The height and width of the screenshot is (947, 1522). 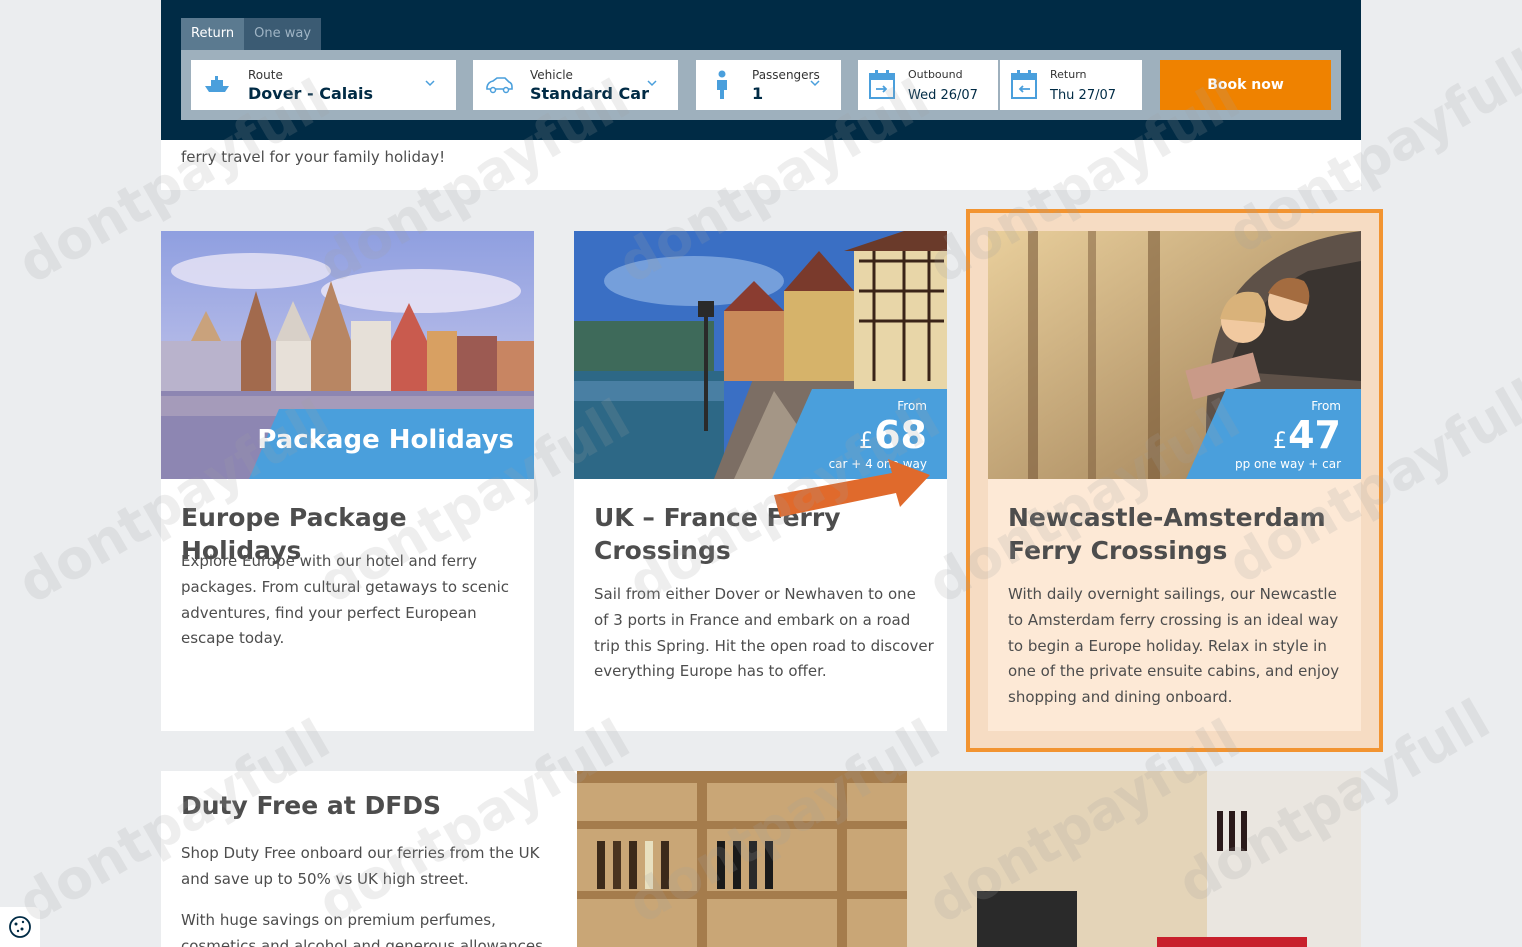 What do you see at coordinates (969, 859) in the screenshot?
I see `duty-free-shop-image` at bounding box center [969, 859].